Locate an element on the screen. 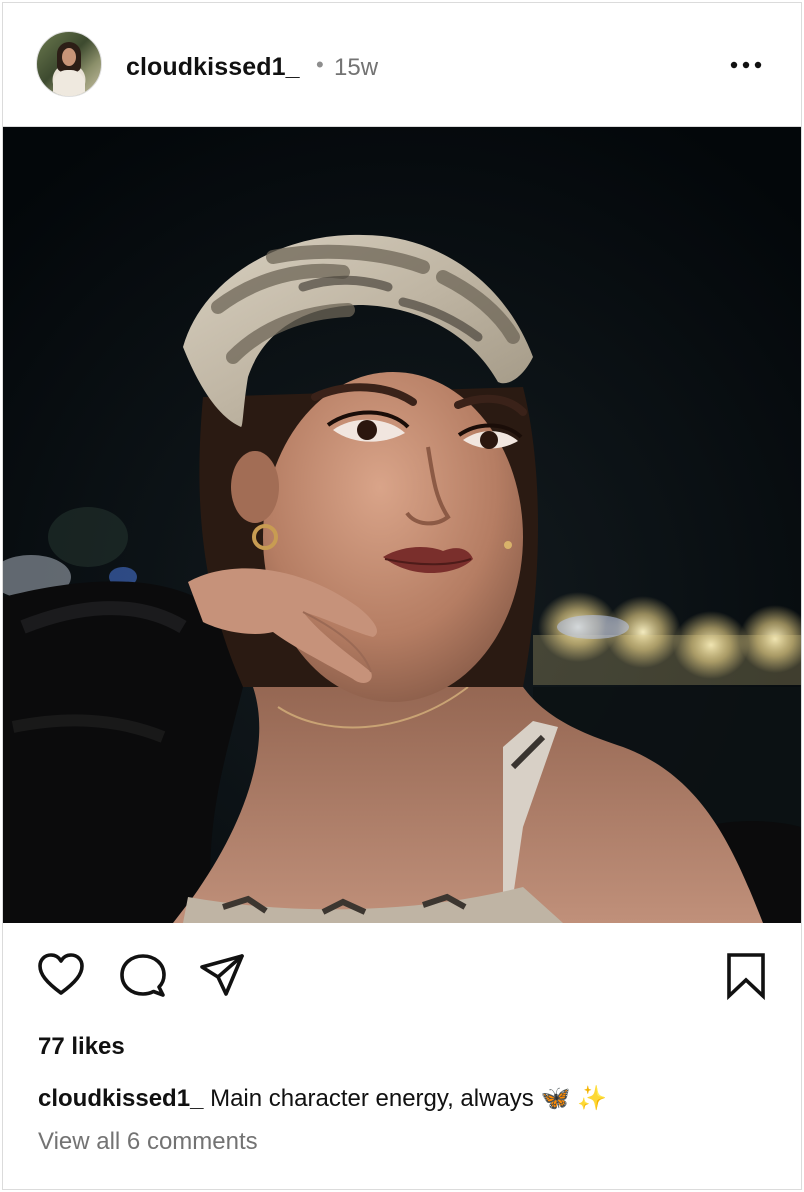 The image size is (804, 1192). more-options-icon is located at coordinates (746, 65).